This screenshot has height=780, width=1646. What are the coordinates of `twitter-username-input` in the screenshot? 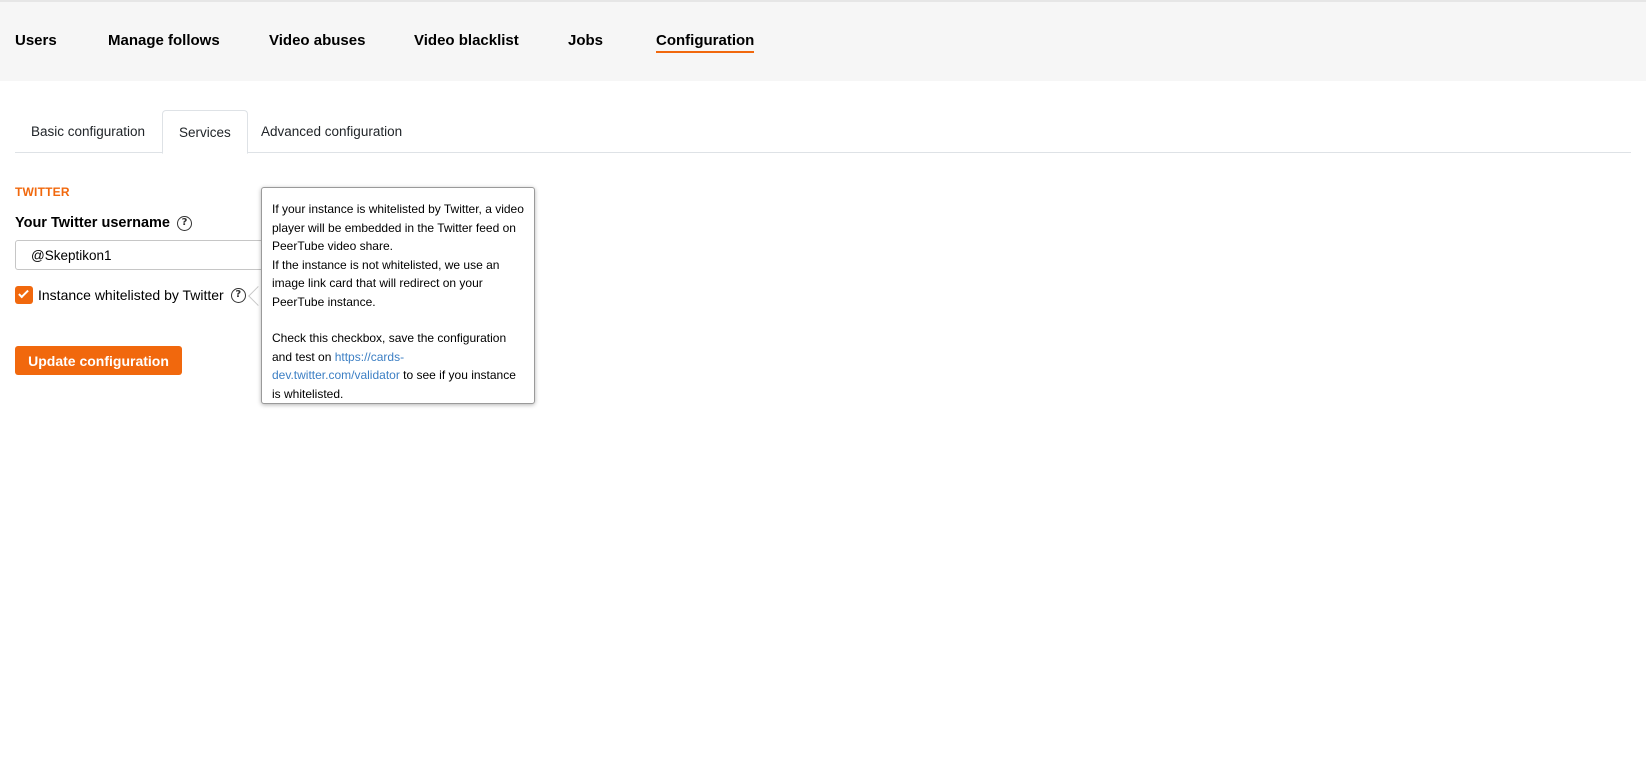 It's located at (140, 255).